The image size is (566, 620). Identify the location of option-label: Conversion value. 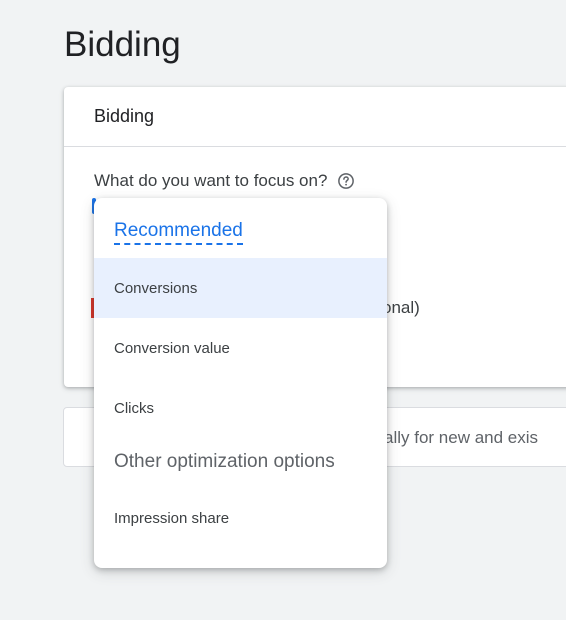
(172, 348).